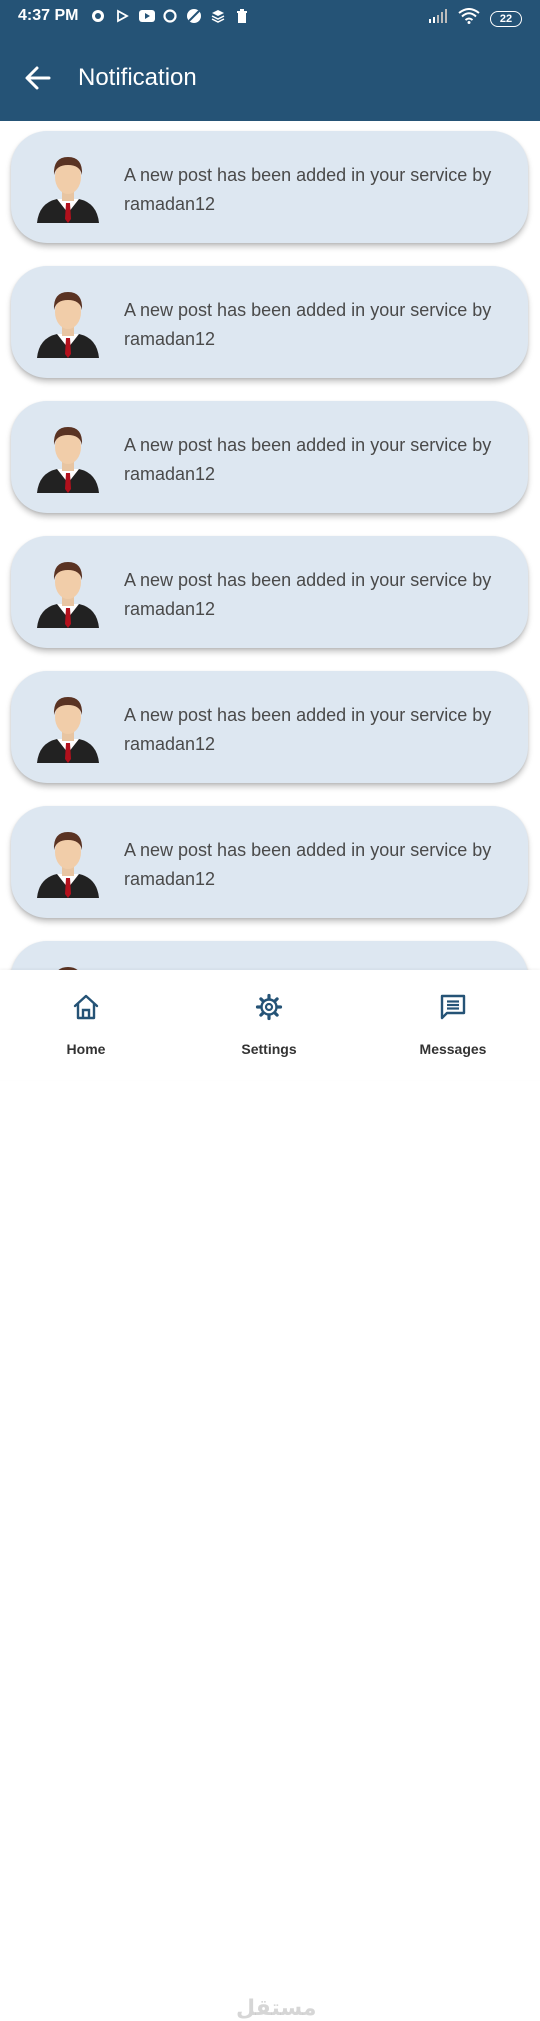 The height and width of the screenshot is (2021, 540). Describe the element at coordinates (276, 2008) in the screenshot. I see `watermark: مستقل` at that location.